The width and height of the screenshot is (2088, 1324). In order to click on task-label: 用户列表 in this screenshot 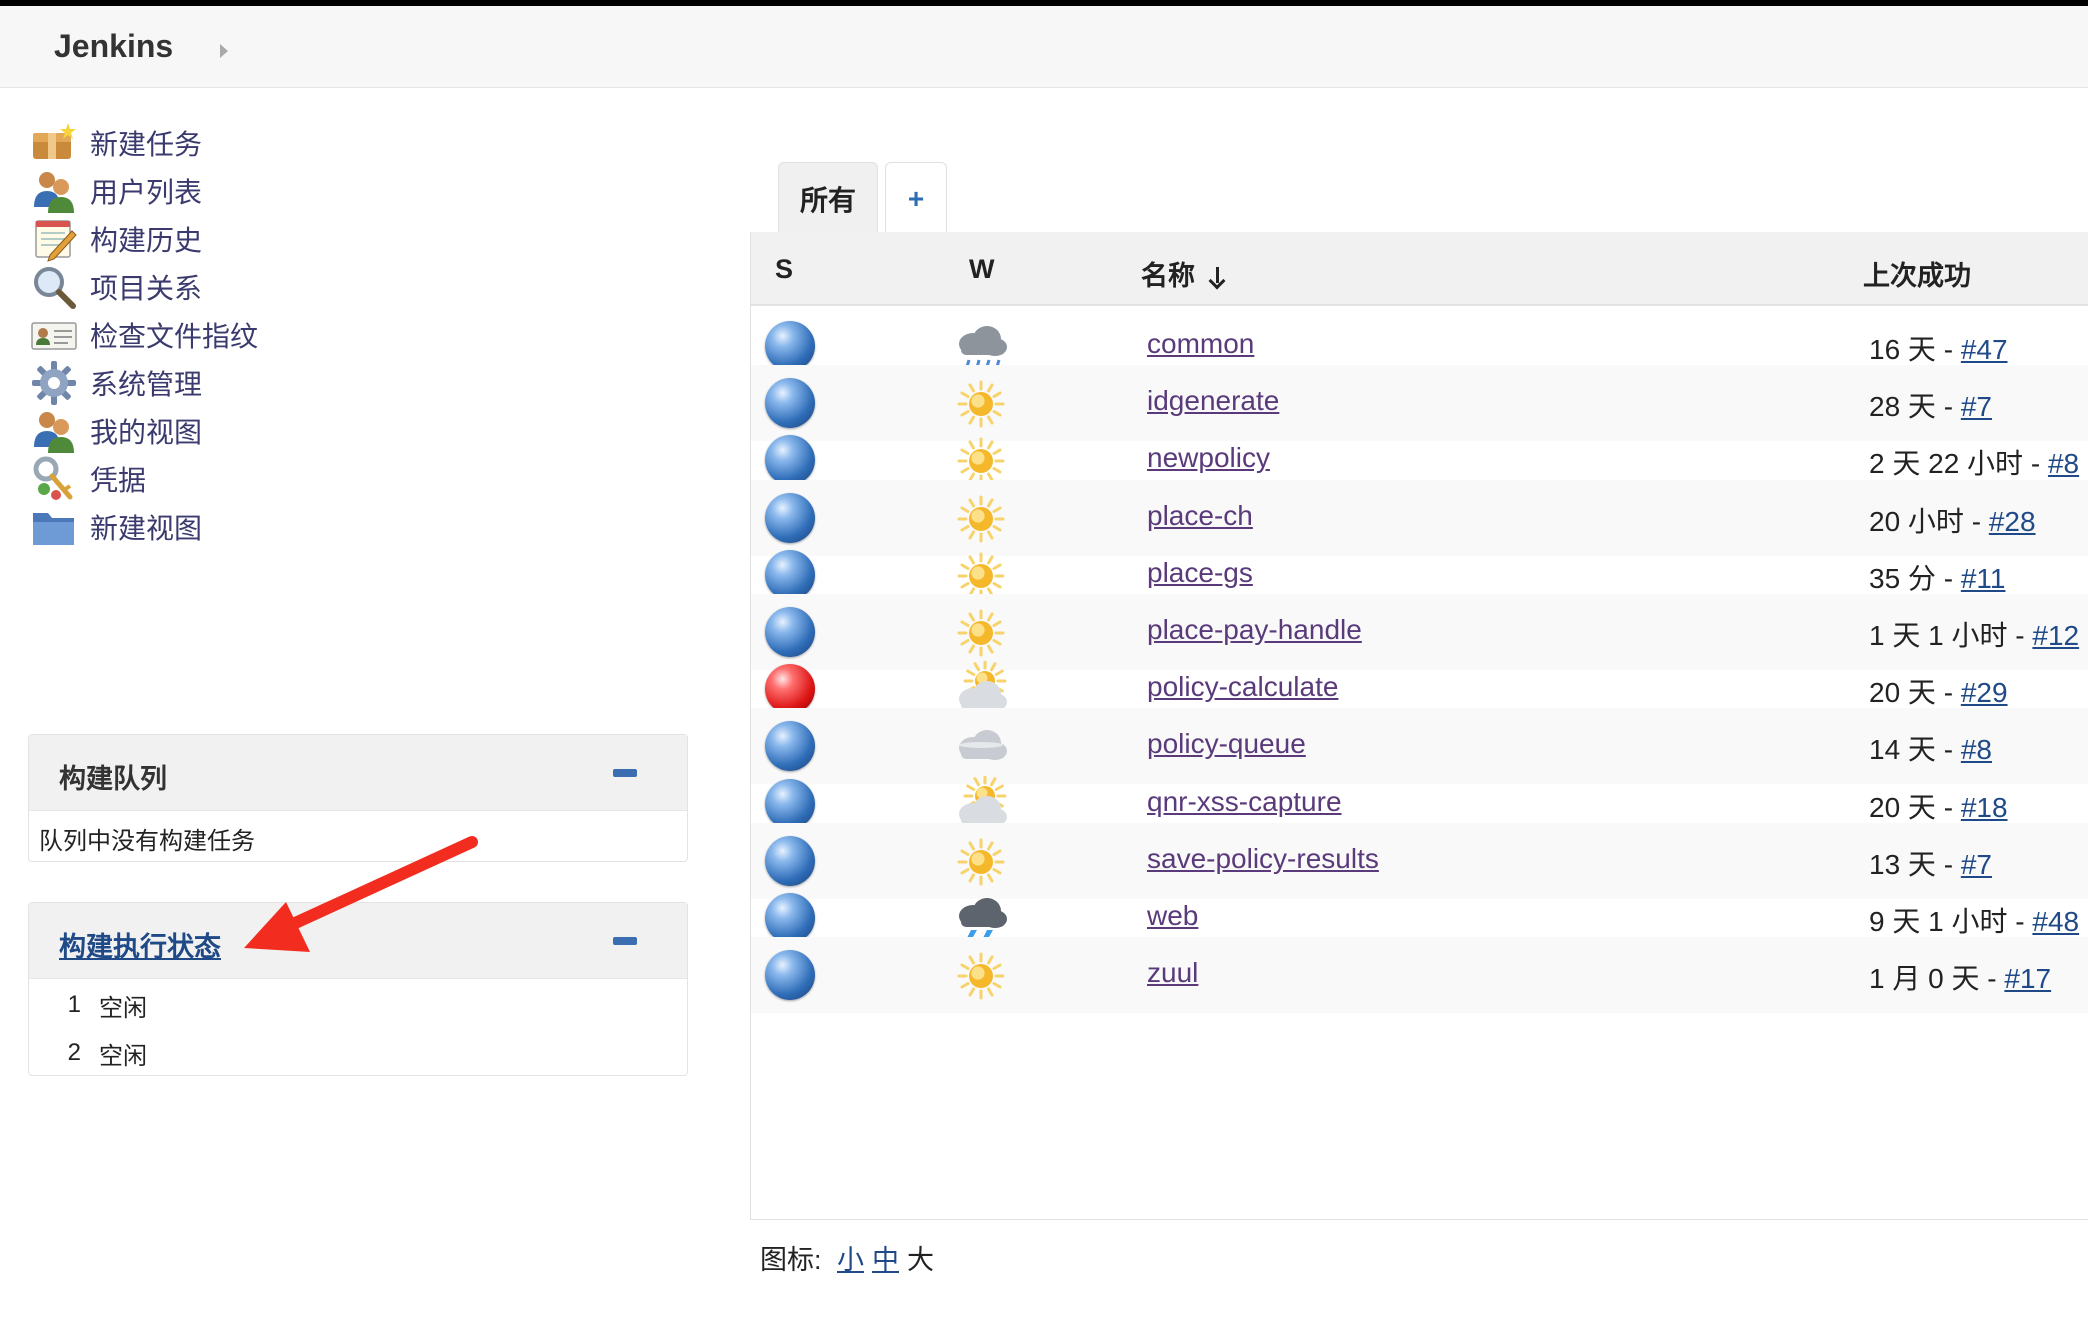, I will do `click(146, 192)`.